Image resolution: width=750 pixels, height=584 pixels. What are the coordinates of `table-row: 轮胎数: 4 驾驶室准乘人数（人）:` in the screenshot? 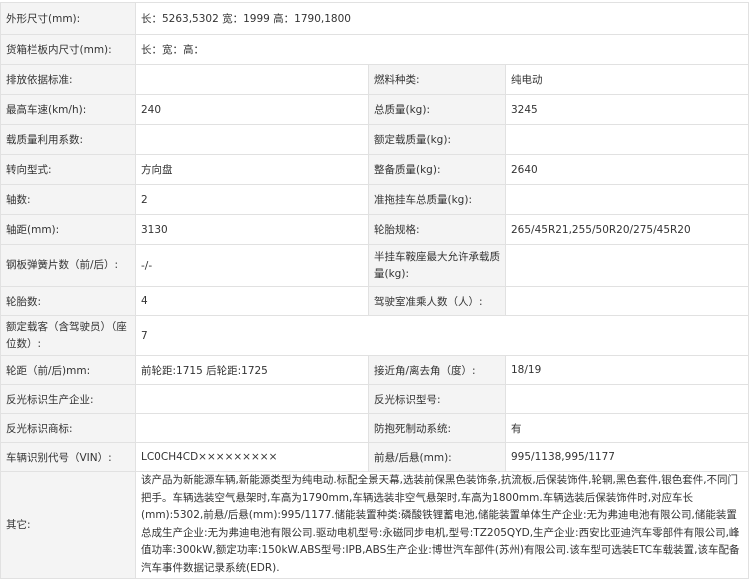 It's located at (374, 301).